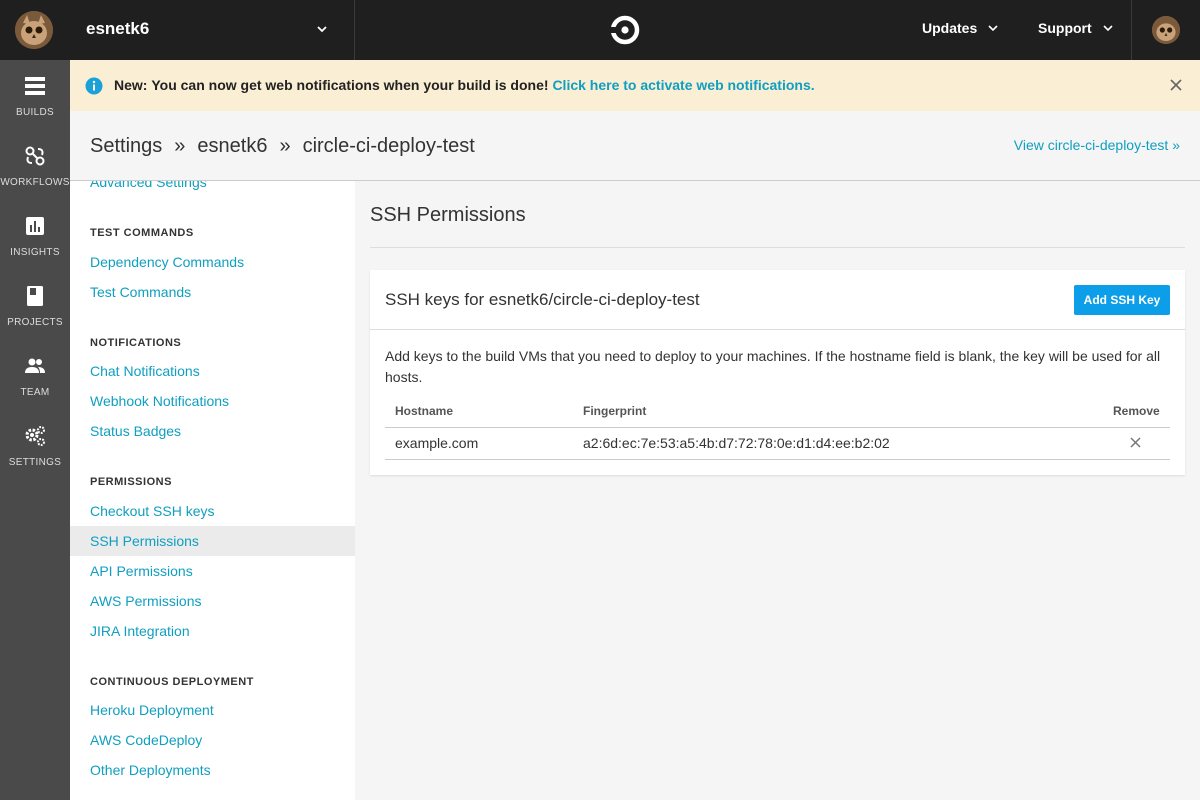 The height and width of the screenshot is (800, 1200). Describe the element at coordinates (1122, 300) in the screenshot. I see `add-ssh-key-button: Add SSH Key` at that location.